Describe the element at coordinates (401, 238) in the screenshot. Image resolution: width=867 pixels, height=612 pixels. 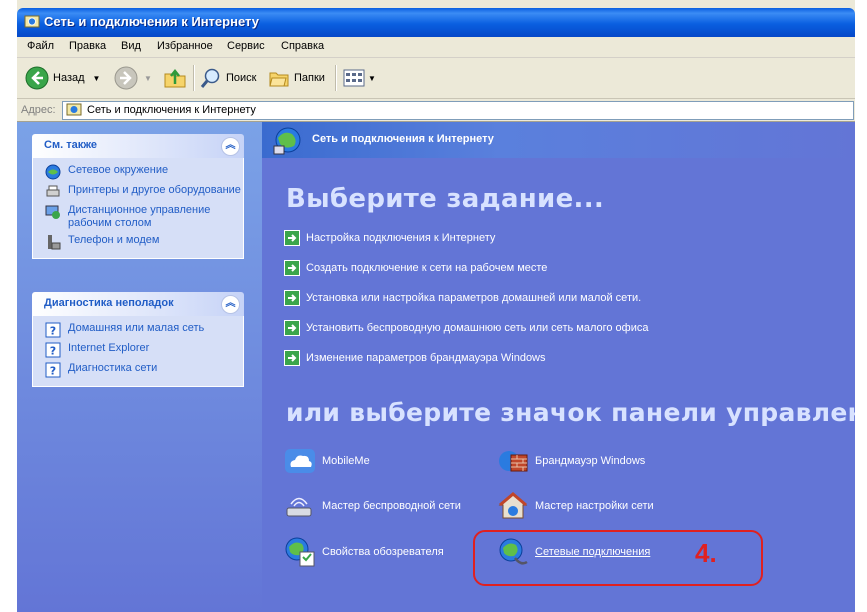
I see `task-label: Настройка подключения к Интернету` at that location.